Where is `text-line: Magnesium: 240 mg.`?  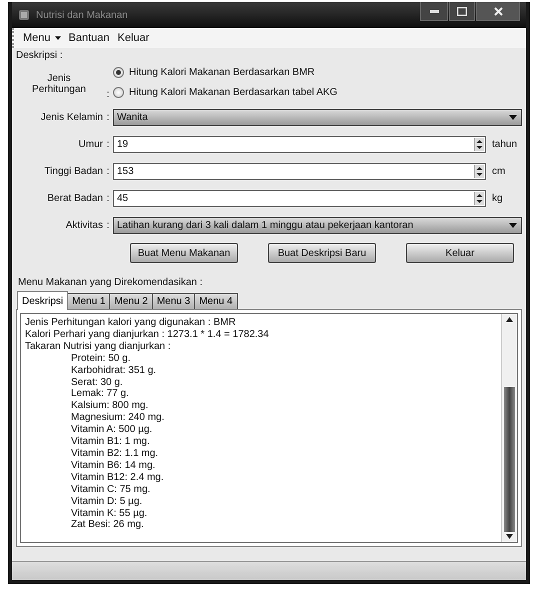
text-line: Magnesium: 240 mg. is located at coordinates (118, 418).